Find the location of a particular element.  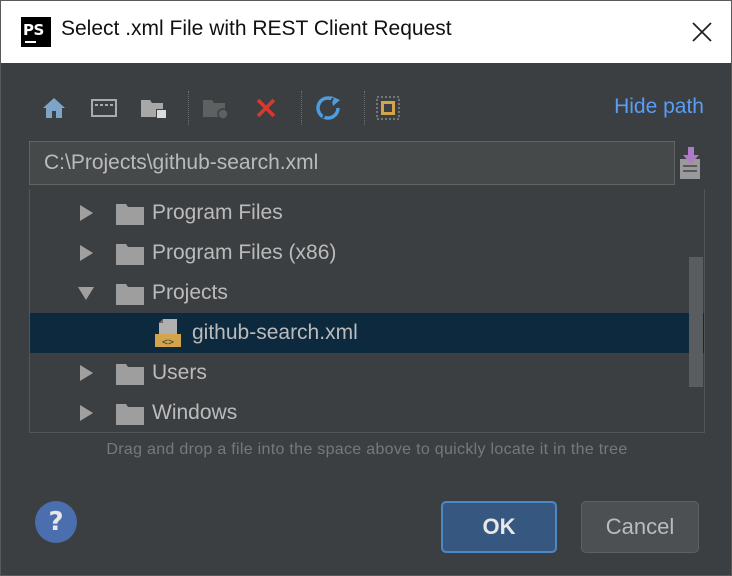

show-hidden-button is located at coordinates (388, 108).